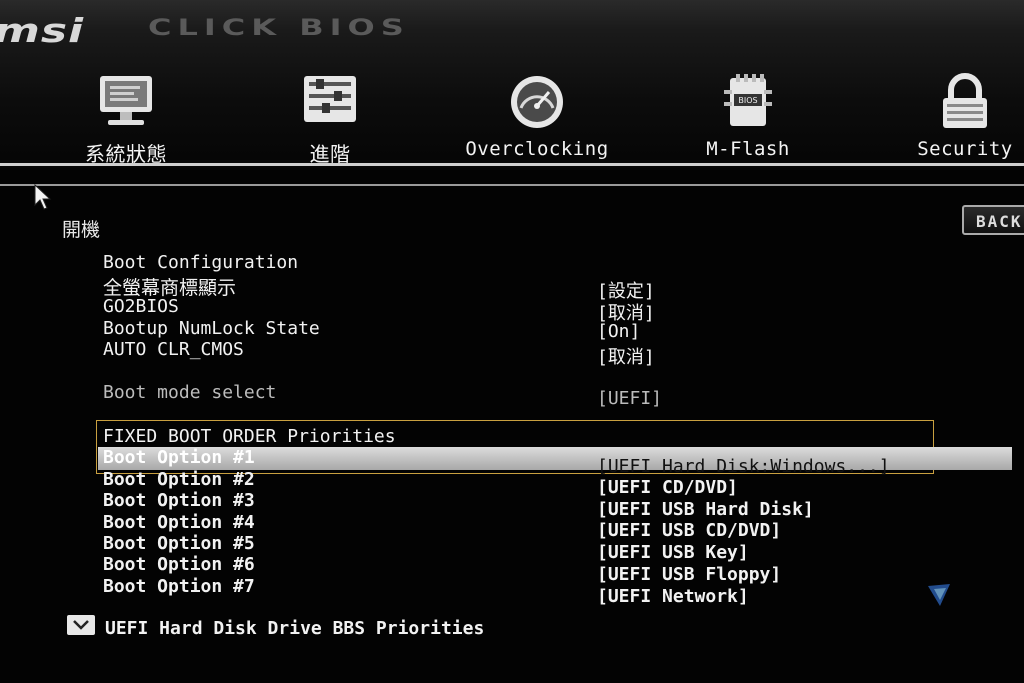  I want to click on fixed-boot-order-heading: FIXED BOOT ORDER Priorities, so click(249, 436).